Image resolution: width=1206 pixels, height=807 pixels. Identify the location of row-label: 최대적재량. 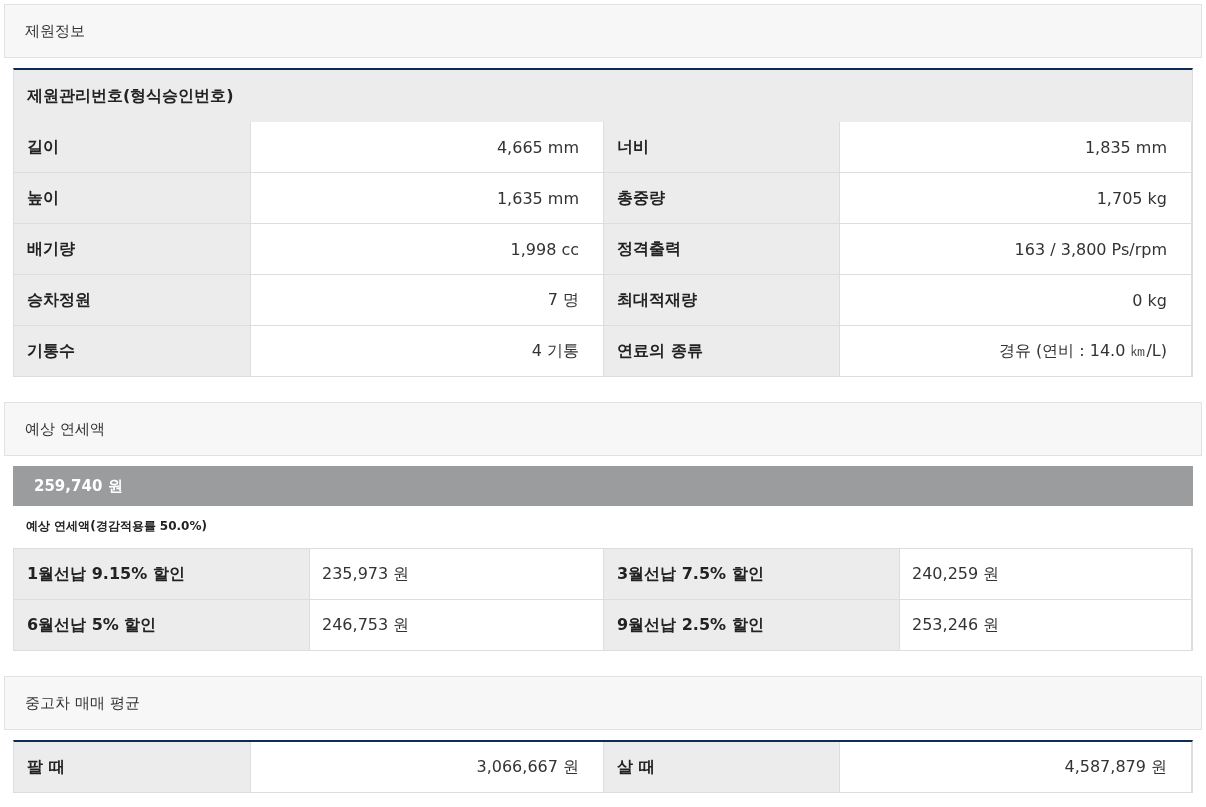
(721, 300).